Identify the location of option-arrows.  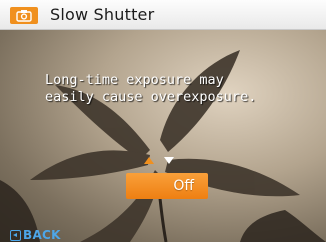
(164, 160).